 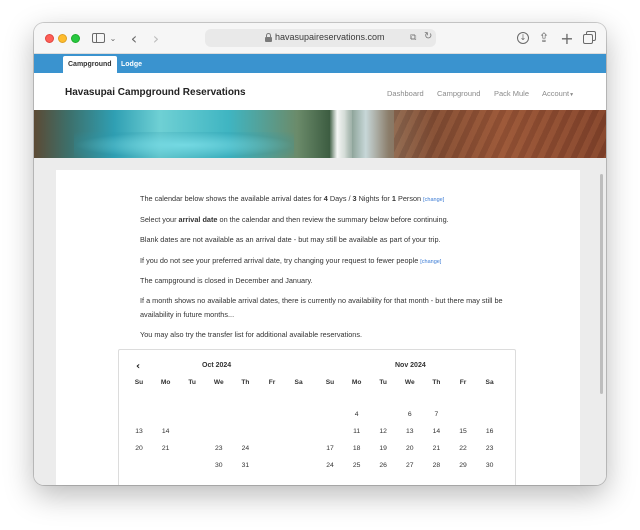 I want to click on calendar-day: 4, so click(x=357, y=414).